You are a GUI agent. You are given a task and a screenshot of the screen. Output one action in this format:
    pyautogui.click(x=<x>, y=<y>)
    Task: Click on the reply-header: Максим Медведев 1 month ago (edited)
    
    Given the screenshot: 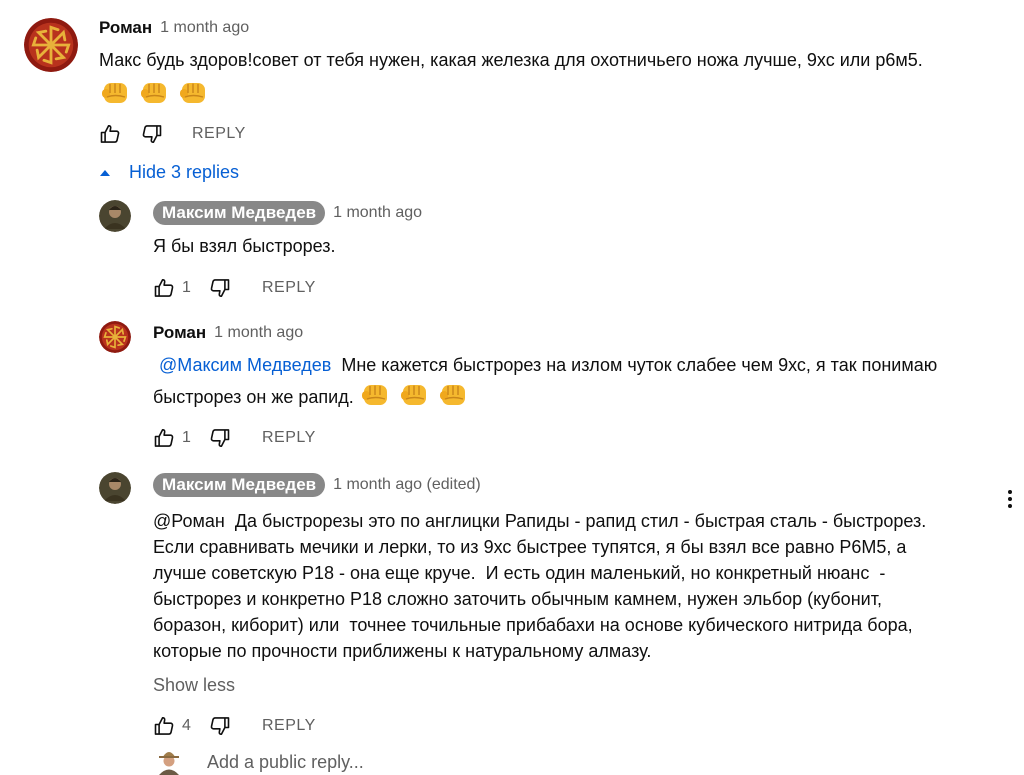 What is the action you would take?
    pyautogui.click(x=317, y=485)
    